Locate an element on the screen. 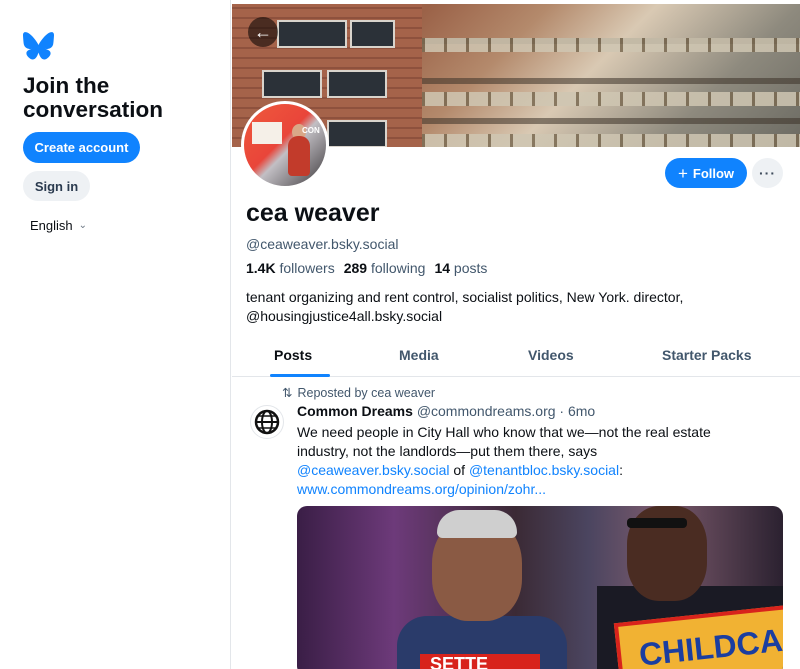 The height and width of the screenshot is (669, 800). avatar: CON is located at coordinates (285, 145).